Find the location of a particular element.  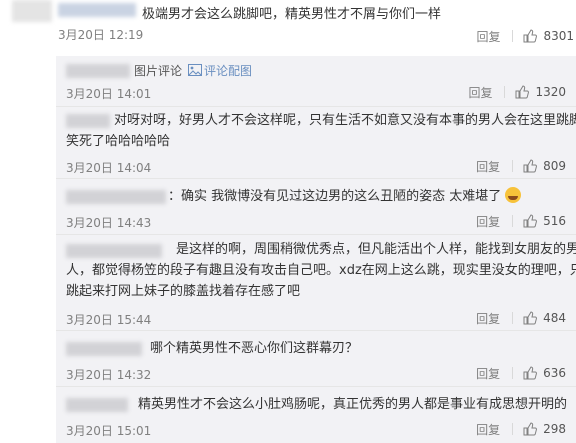

reply-actions: 回复 516 is located at coordinates (521, 221).